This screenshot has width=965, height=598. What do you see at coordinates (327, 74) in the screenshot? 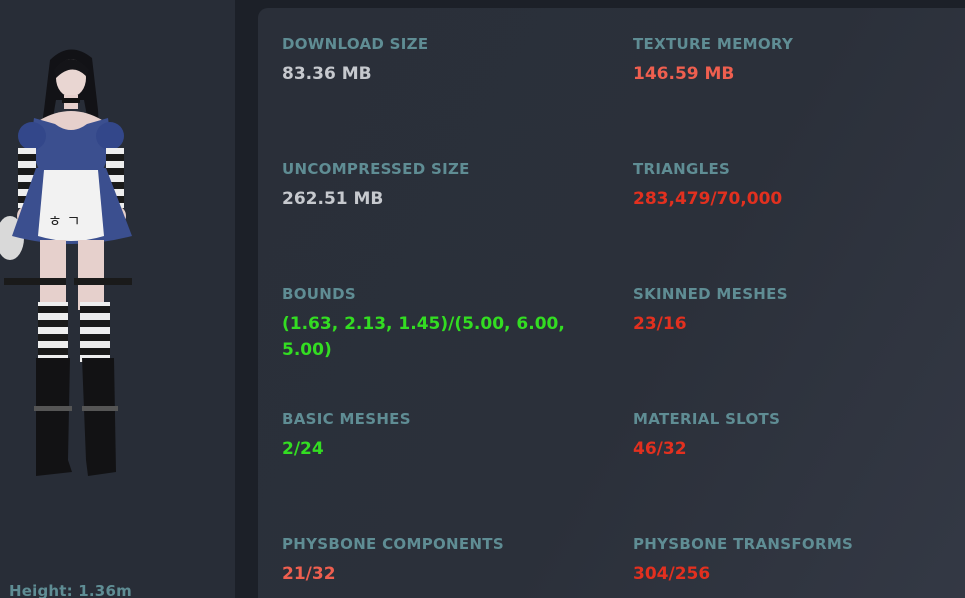
I see `stat-value: 83.36 MB` at bounding box center [327, 74].